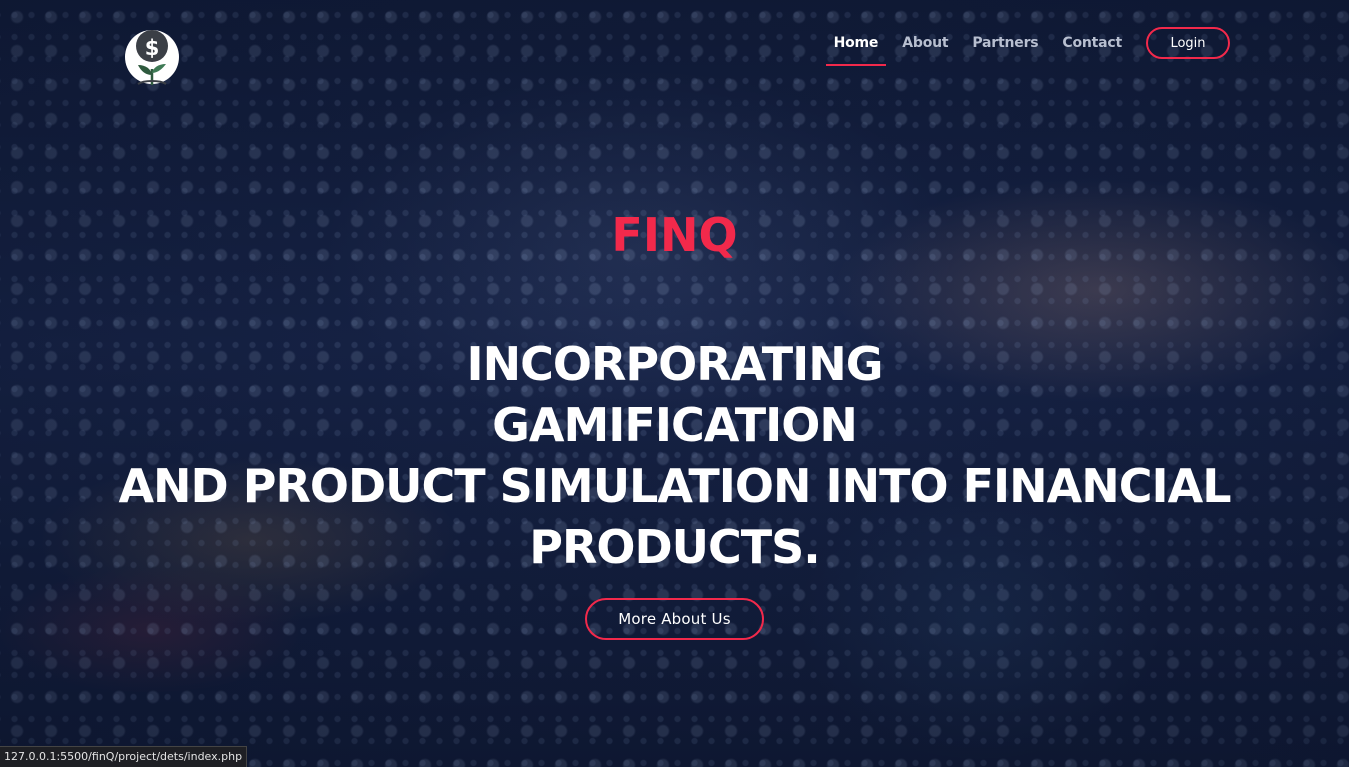  What do you see at coordinates (674, 235) in the screenshot?
I see `brand-title: FINQ` at bounding box center [674, 235].